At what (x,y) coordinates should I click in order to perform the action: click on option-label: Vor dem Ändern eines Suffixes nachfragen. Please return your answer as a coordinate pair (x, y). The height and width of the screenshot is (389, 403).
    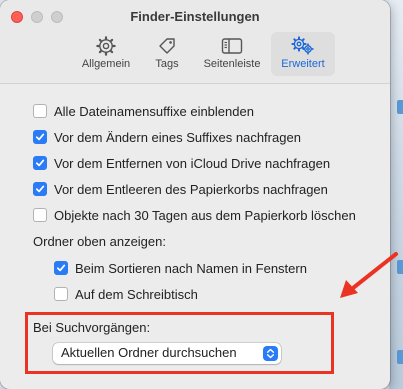
    Looking at the image, I should click on (177, 137).